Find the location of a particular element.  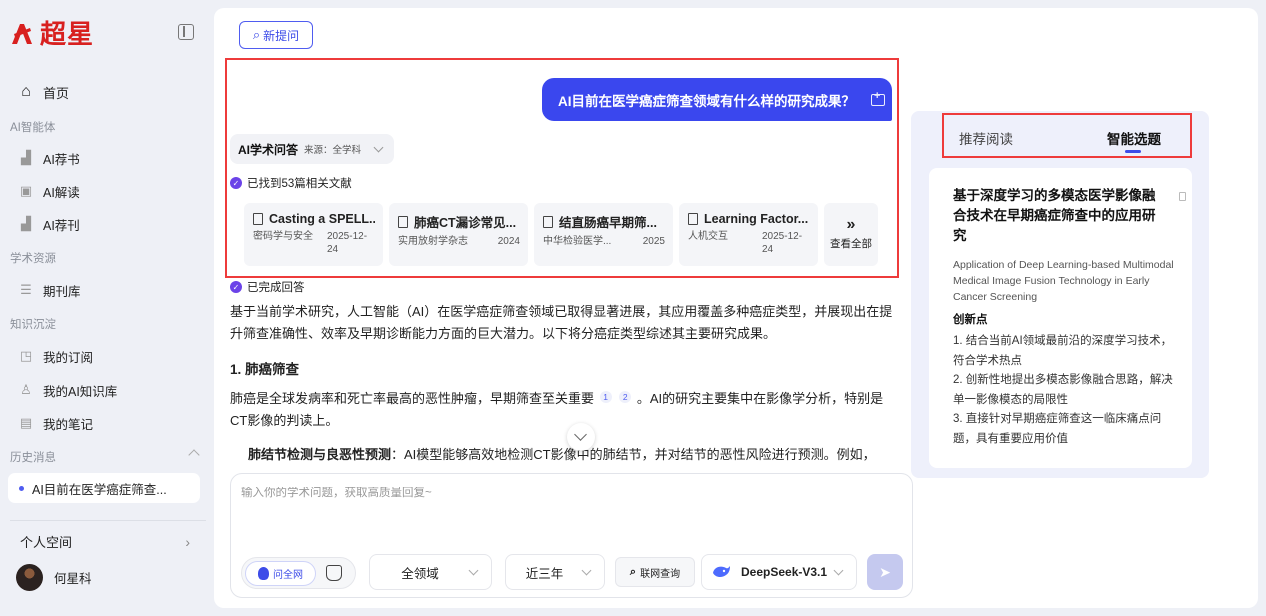

web-search-button: ⌕ 联网查询 is located at coordinates (655, 572).